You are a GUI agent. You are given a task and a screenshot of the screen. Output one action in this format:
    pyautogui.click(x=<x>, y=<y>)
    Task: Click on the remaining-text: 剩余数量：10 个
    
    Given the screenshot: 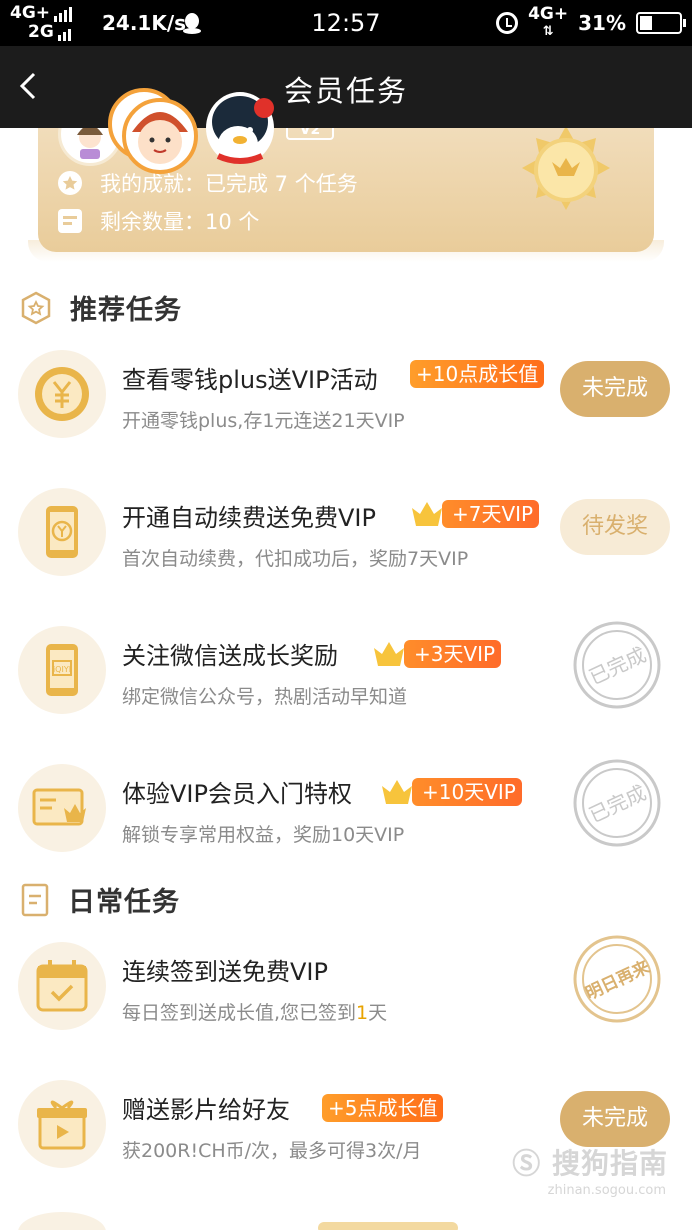 What is the action you would take?
    pyautogui.click(x=180, y=222)
    